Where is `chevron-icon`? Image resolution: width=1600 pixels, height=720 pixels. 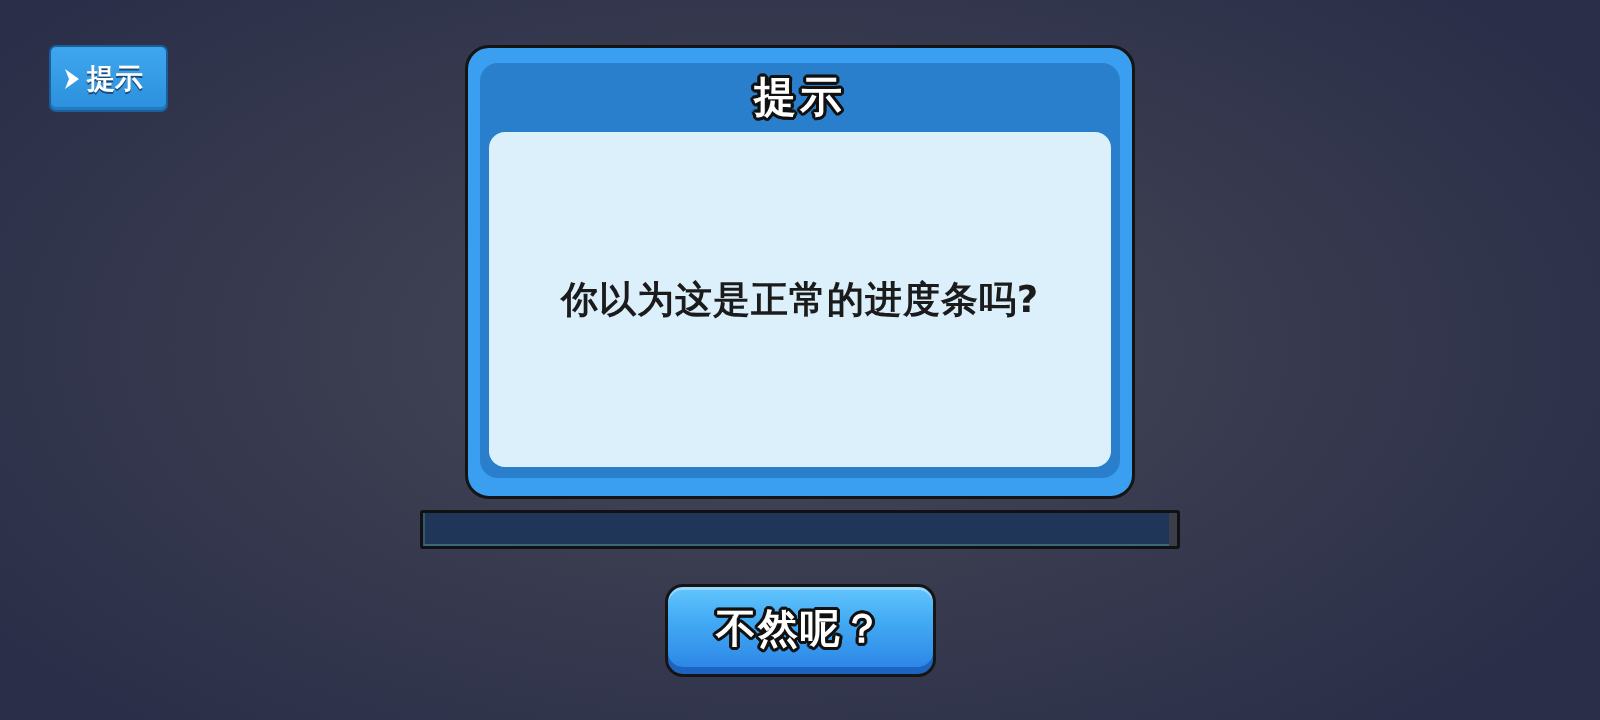 chevron-icon is located at coordinates (72, 78).